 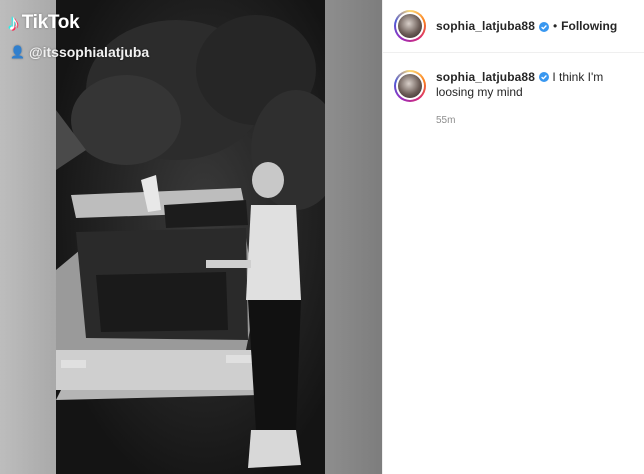 What do you see at coordinates (17, 52) in the screenshot?
I see `user-icon: 👤` at bounding box center [17, 52].